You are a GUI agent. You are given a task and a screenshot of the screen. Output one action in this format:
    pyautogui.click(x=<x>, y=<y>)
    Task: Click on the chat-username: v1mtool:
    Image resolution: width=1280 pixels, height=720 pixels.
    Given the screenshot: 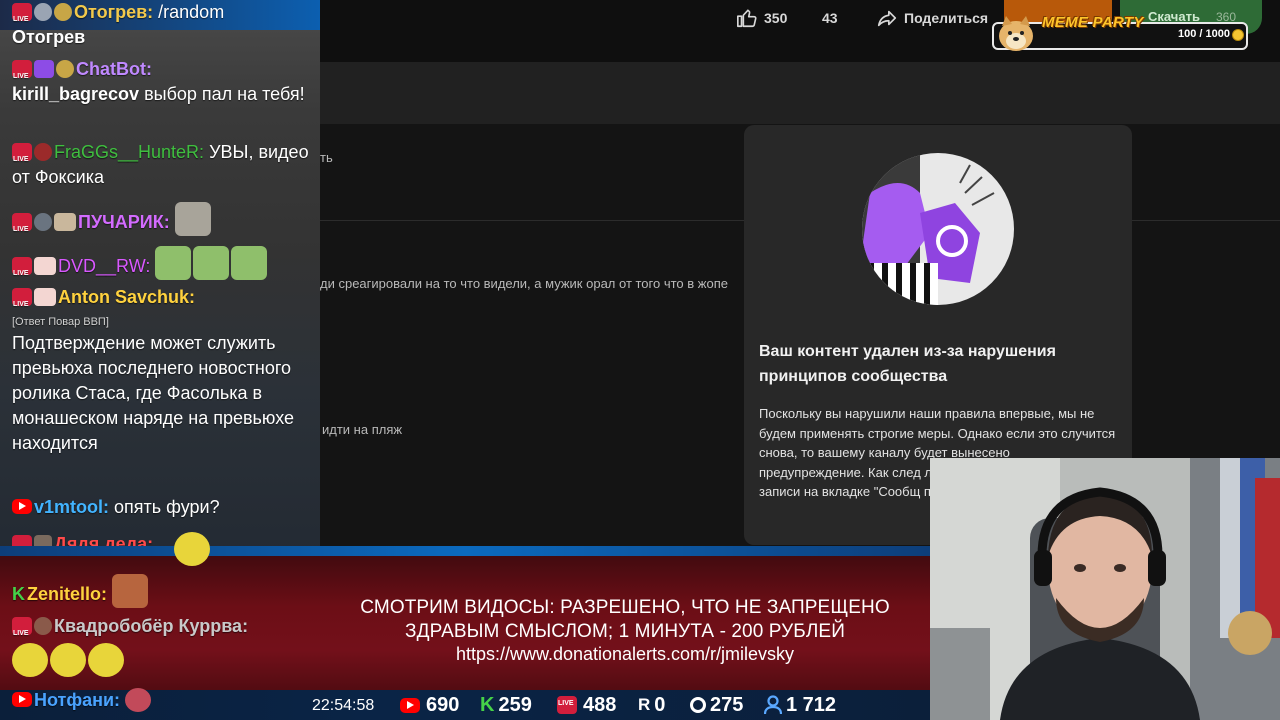 What is the action you would take?
    pyautogui.click(x=72, y=507)
    